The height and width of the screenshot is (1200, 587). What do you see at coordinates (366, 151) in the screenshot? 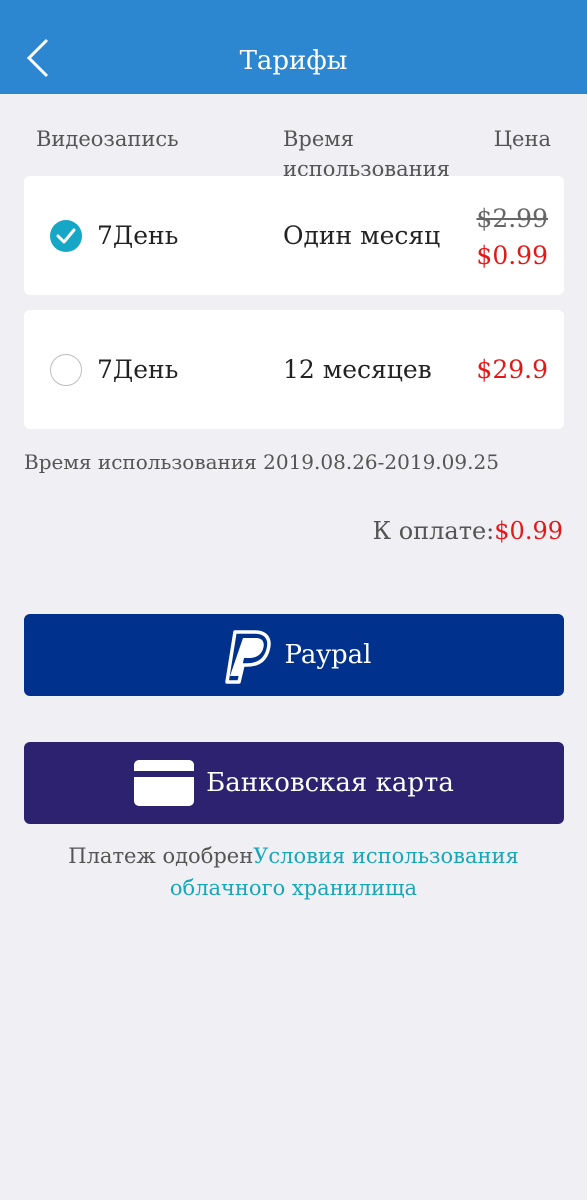
I see `column-header-time: Время использования` at bounding box center [366, 151].